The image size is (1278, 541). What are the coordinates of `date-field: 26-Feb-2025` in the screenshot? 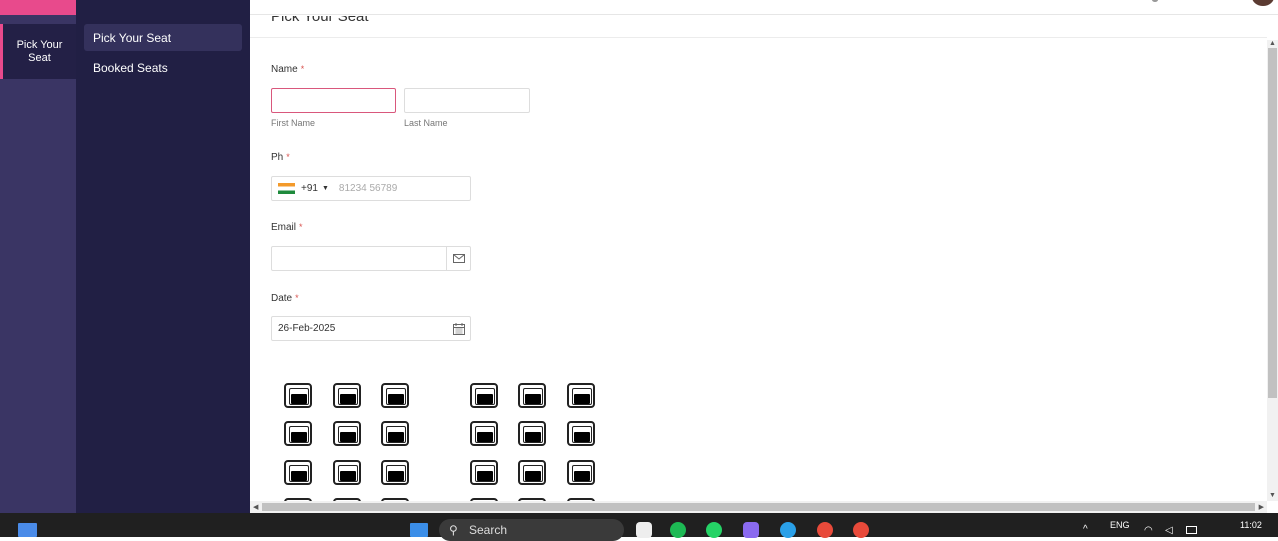 It's located at (371, 328).